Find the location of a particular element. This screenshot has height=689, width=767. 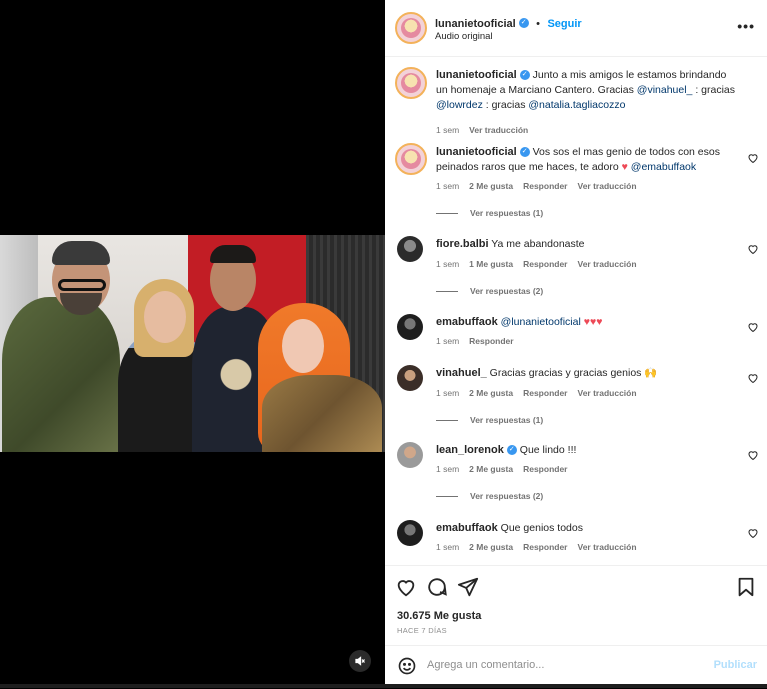

mention-link: @emabuffaok is located at coordinates (663, 167).